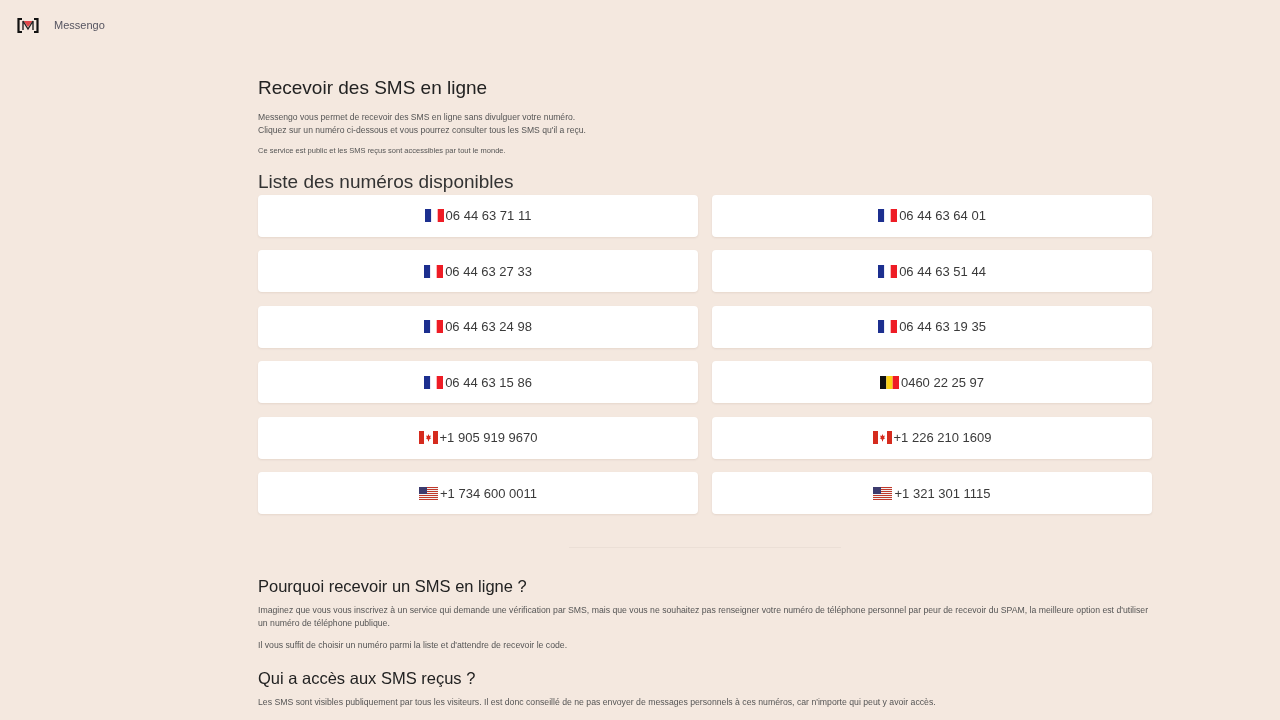 Image resolution: width=1280 pixels, height=720 pixels. Describe the element at coordinates (932, 215) in the screenshot. I see `phone-number-link: 06 44 63 64 01` at that location.